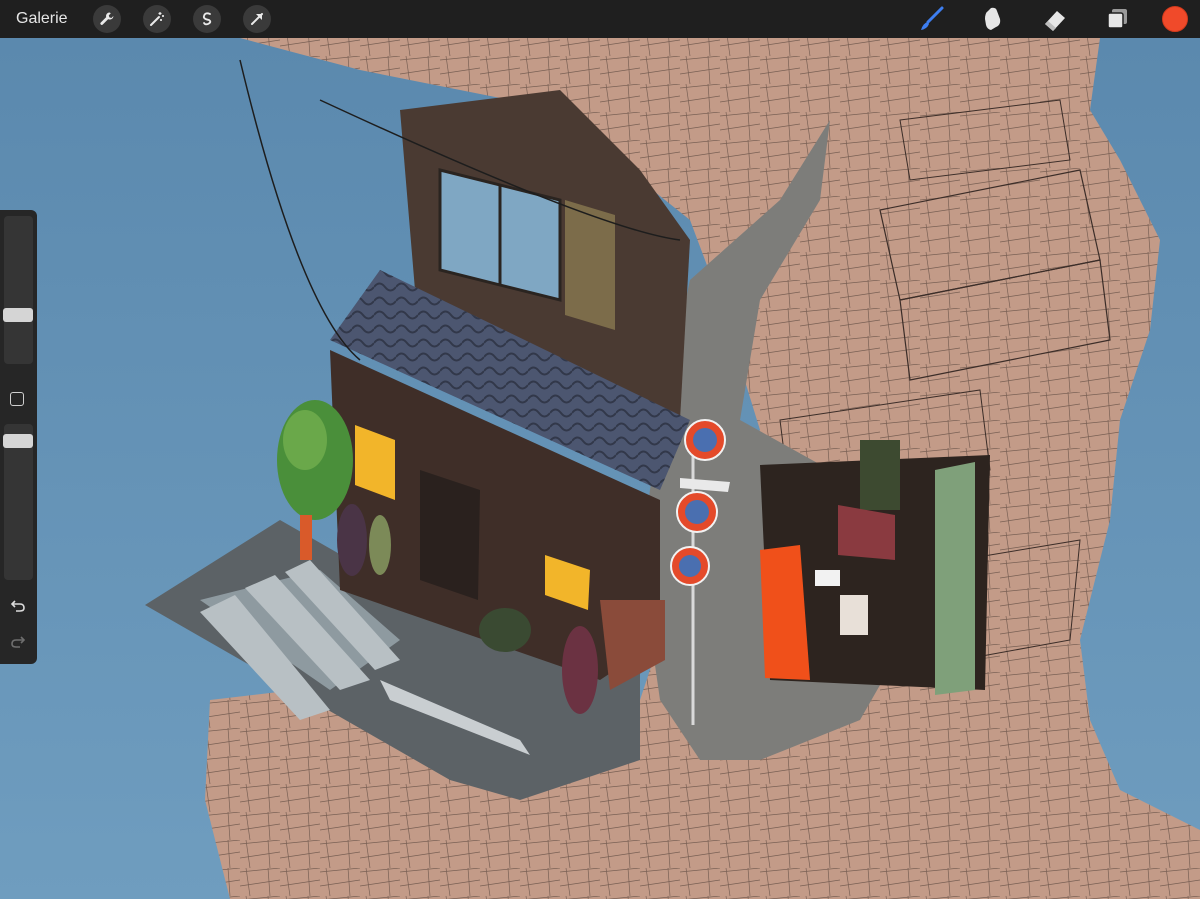  I want to click on undo-button, so click(18, 606).